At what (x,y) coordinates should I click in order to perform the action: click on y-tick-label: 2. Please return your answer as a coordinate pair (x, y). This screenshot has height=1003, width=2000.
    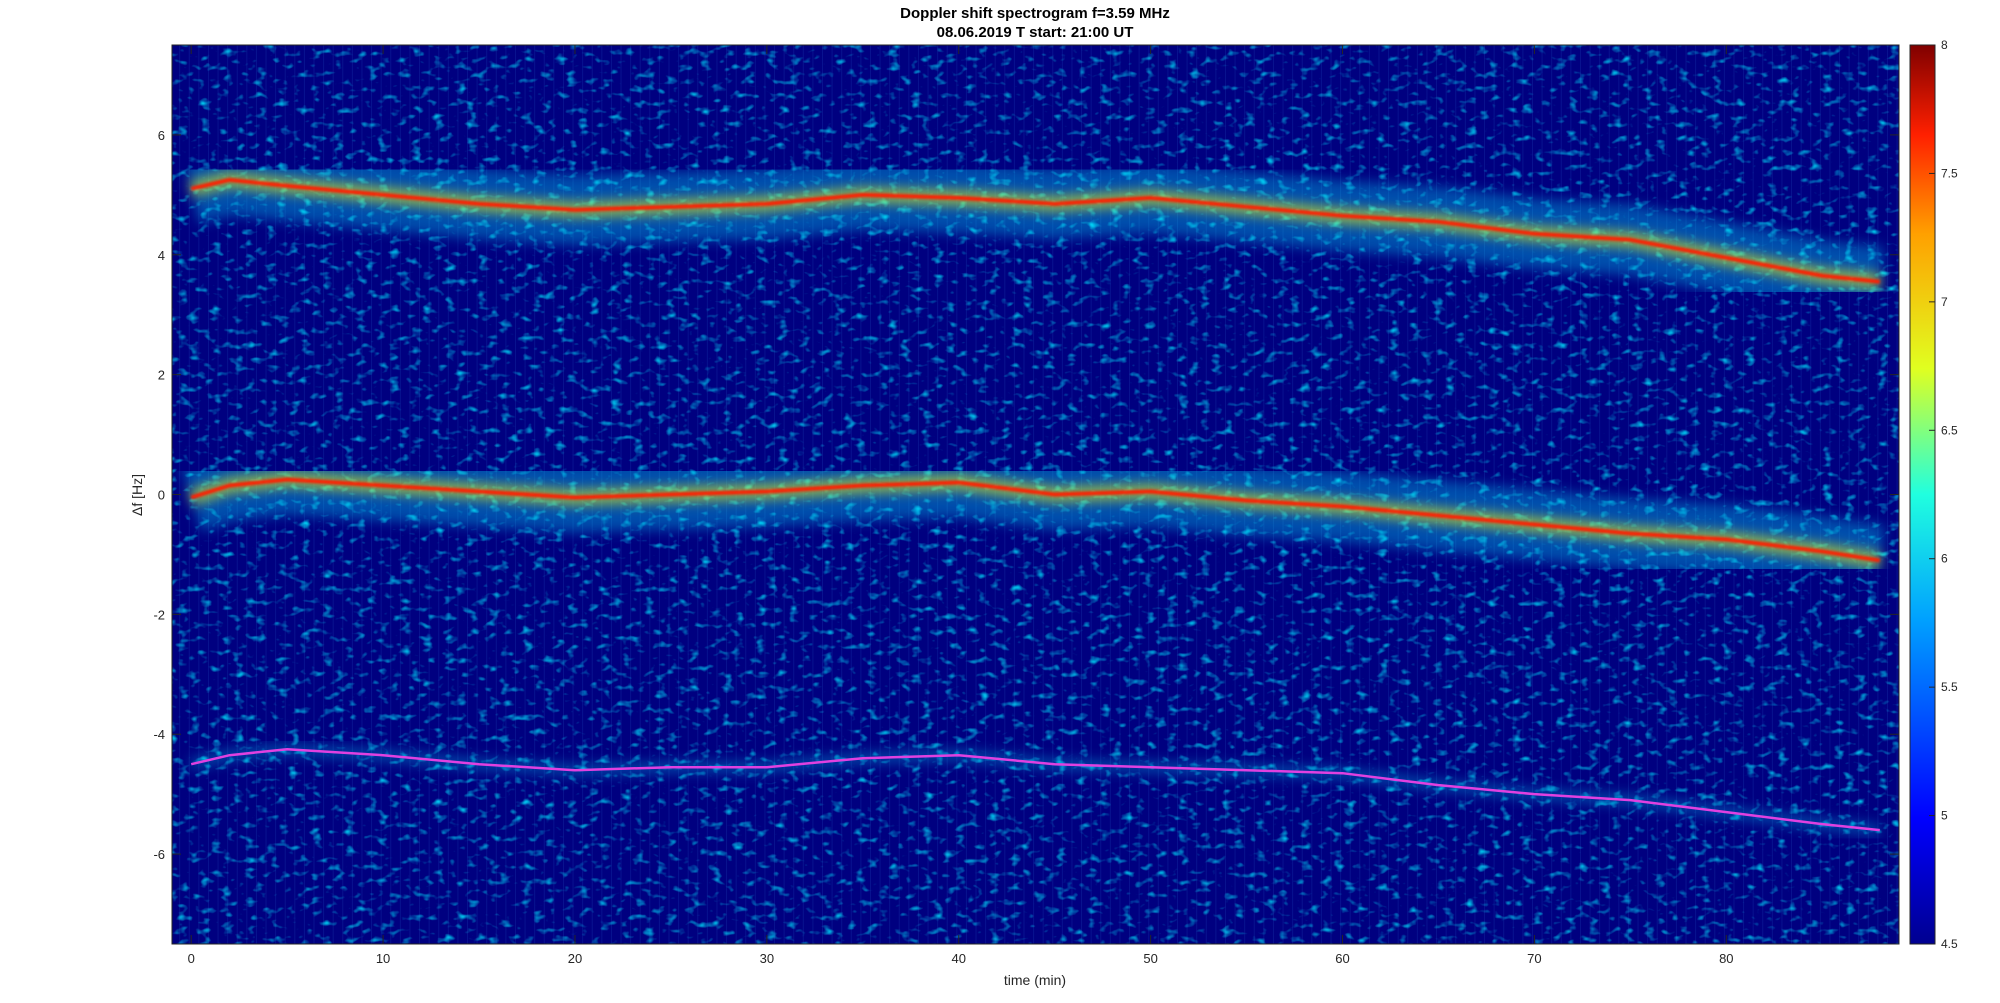
    Looking at the image, I should click on (161, 375).